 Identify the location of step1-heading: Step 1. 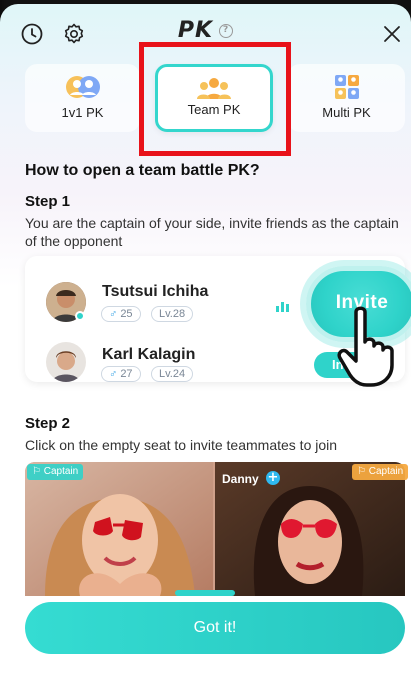
(54, 202).